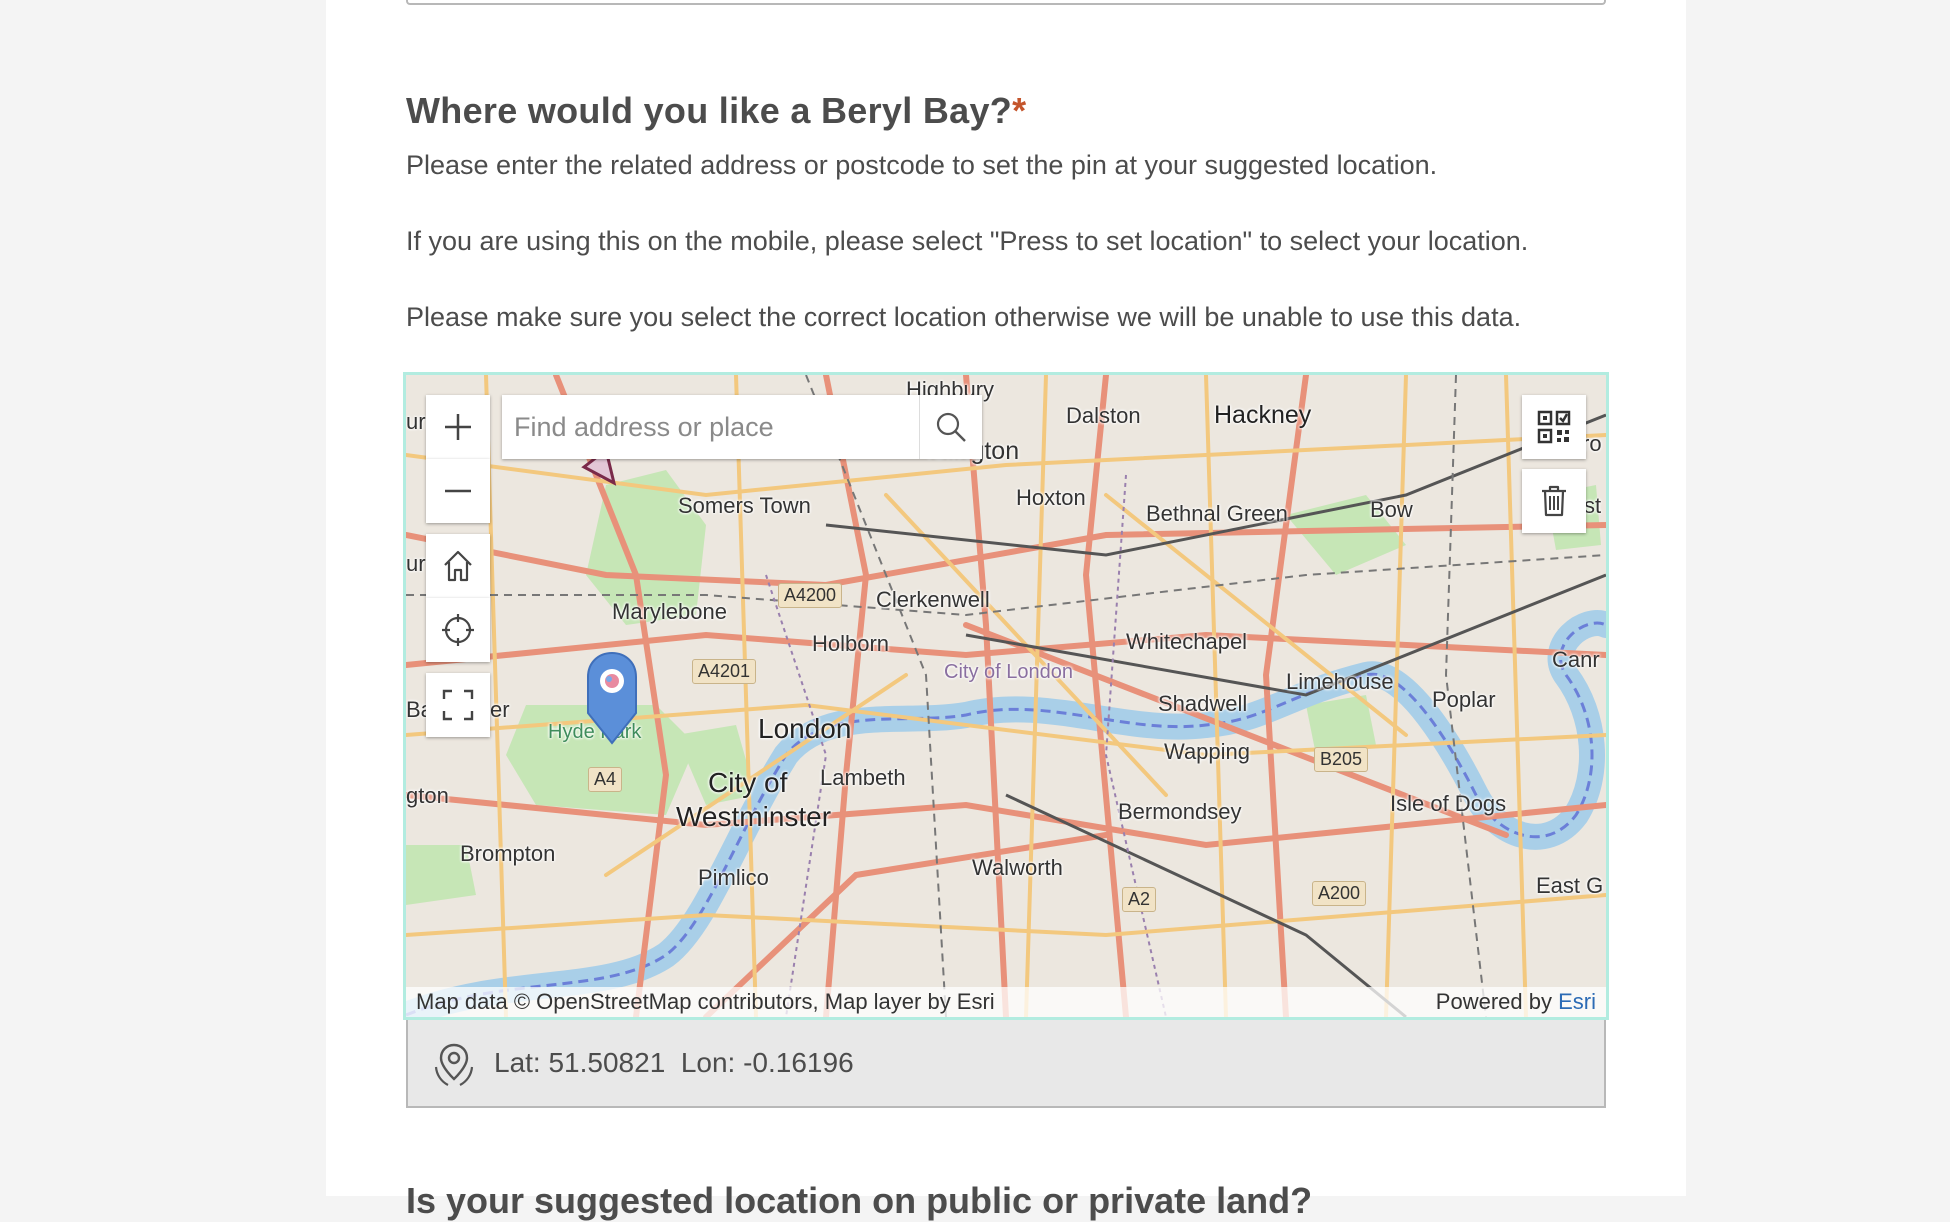 The width and height of the screenshot is (1950, 1222). Describe the element at coordinates (1576, 659) in the screenshot. I see `map-label-edge-canr: Canr` at that location.